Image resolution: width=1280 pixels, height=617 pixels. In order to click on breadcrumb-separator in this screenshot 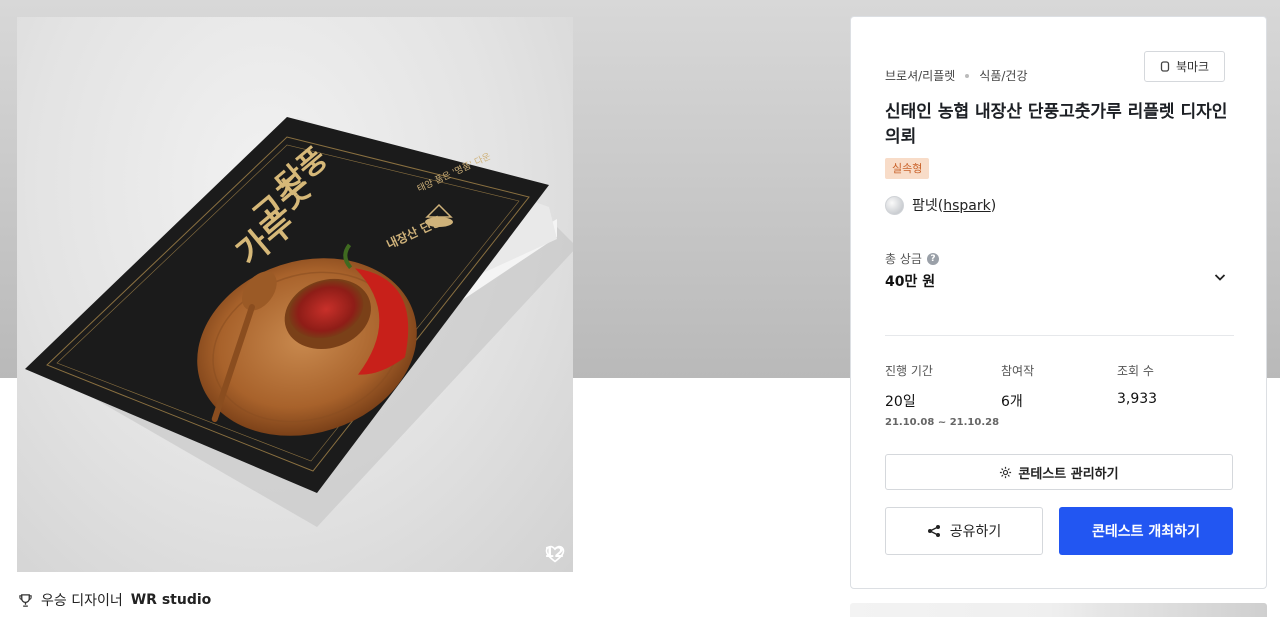, I will do `click(967, 75)`.